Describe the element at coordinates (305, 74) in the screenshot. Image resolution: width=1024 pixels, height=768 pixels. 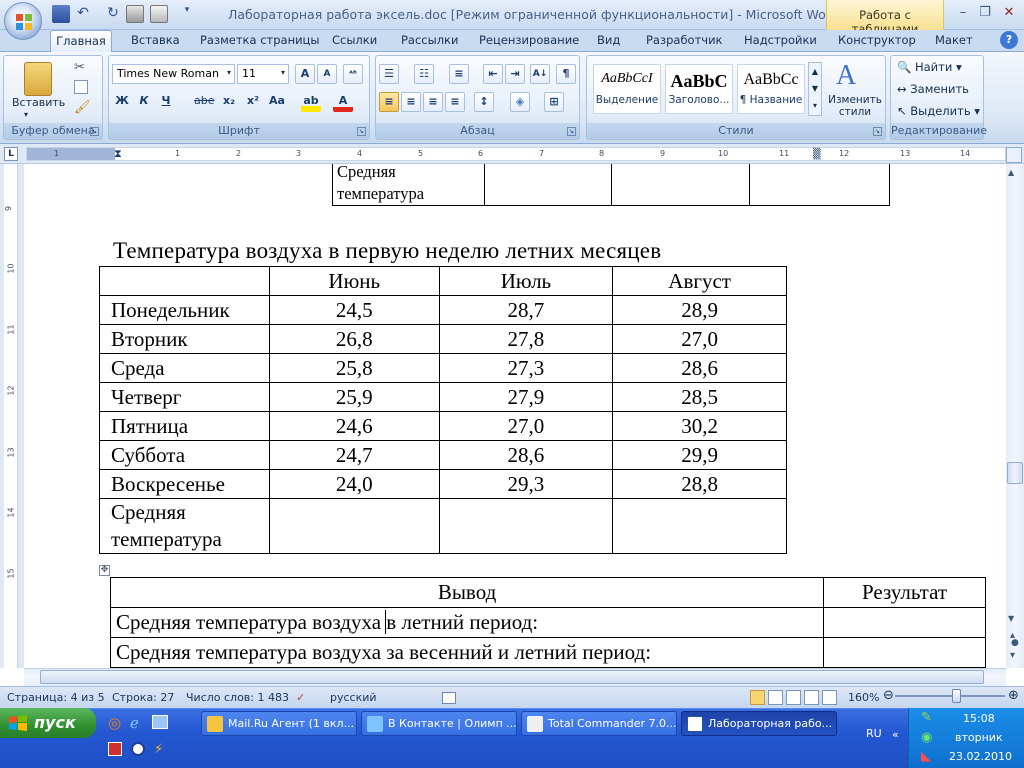
I see `grow-font-icon: A` at that location.